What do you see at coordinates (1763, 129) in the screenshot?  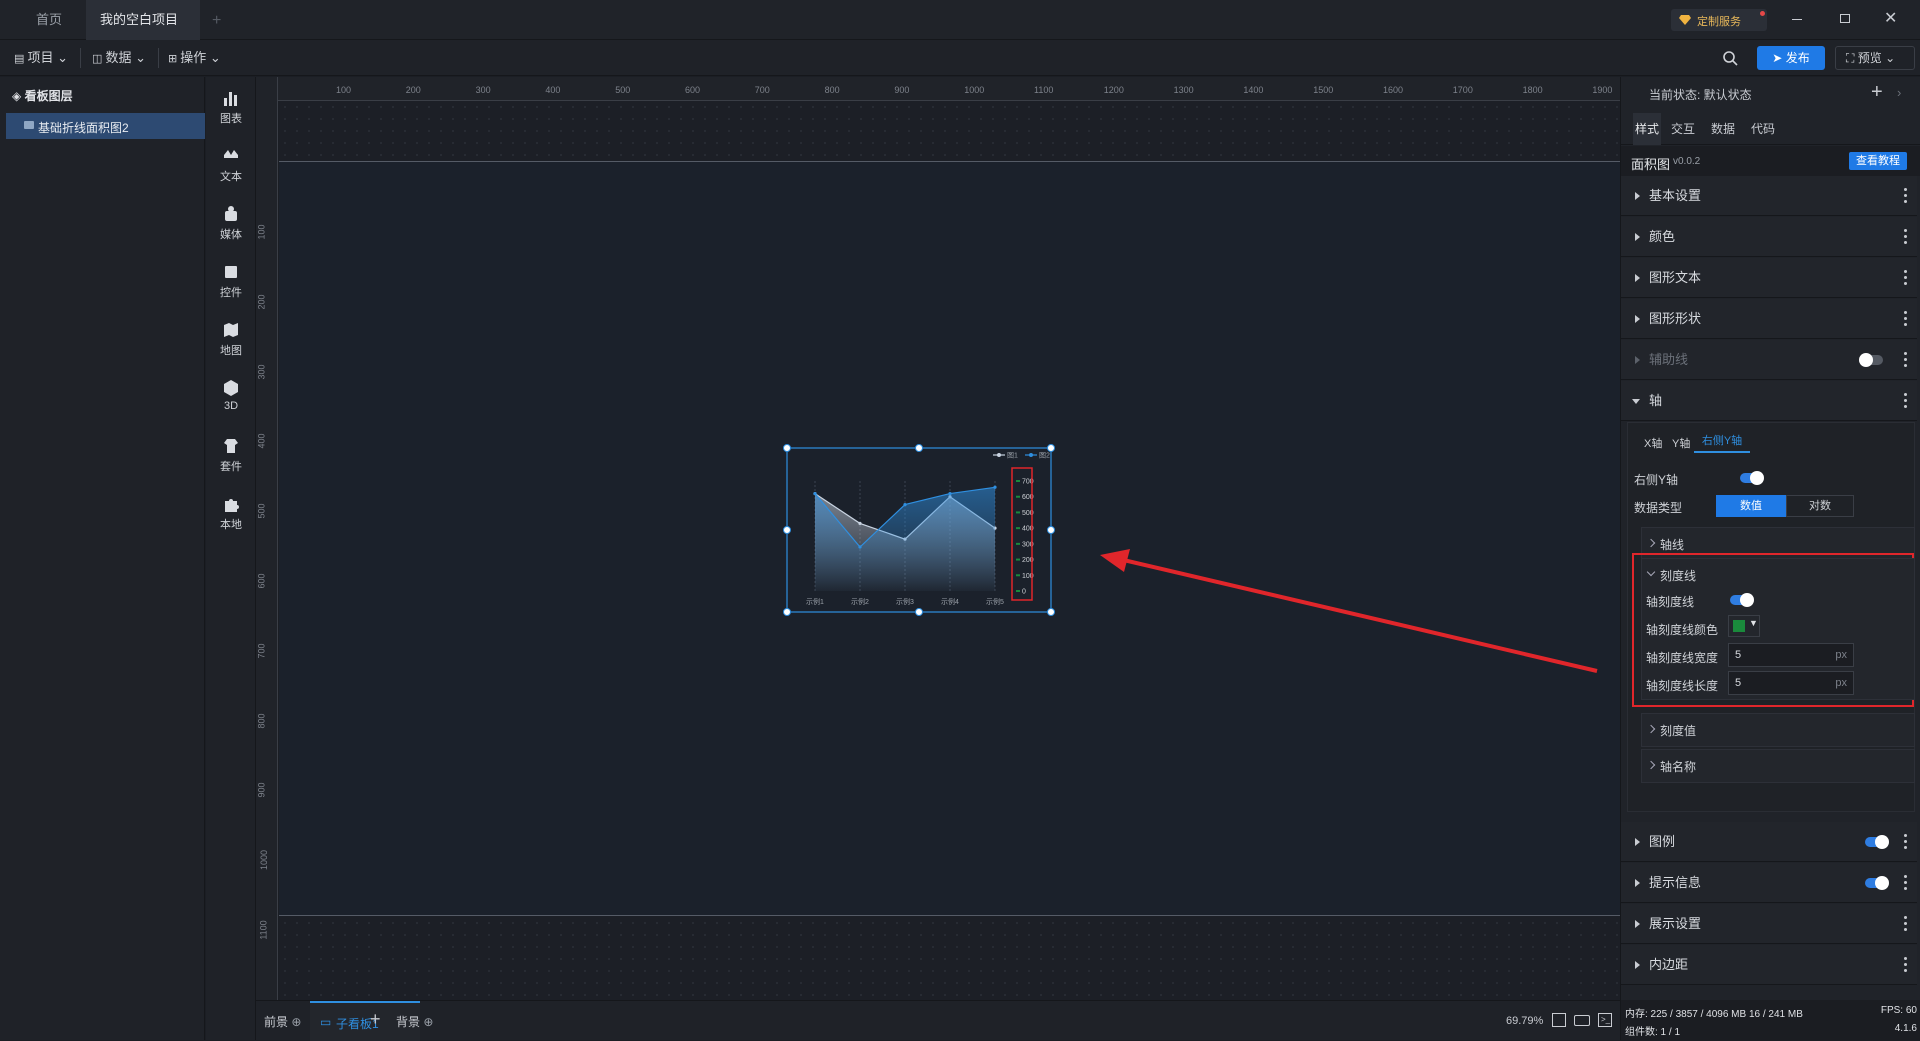 I see `tab-code: 代码` at bounding box center [1763, 129].